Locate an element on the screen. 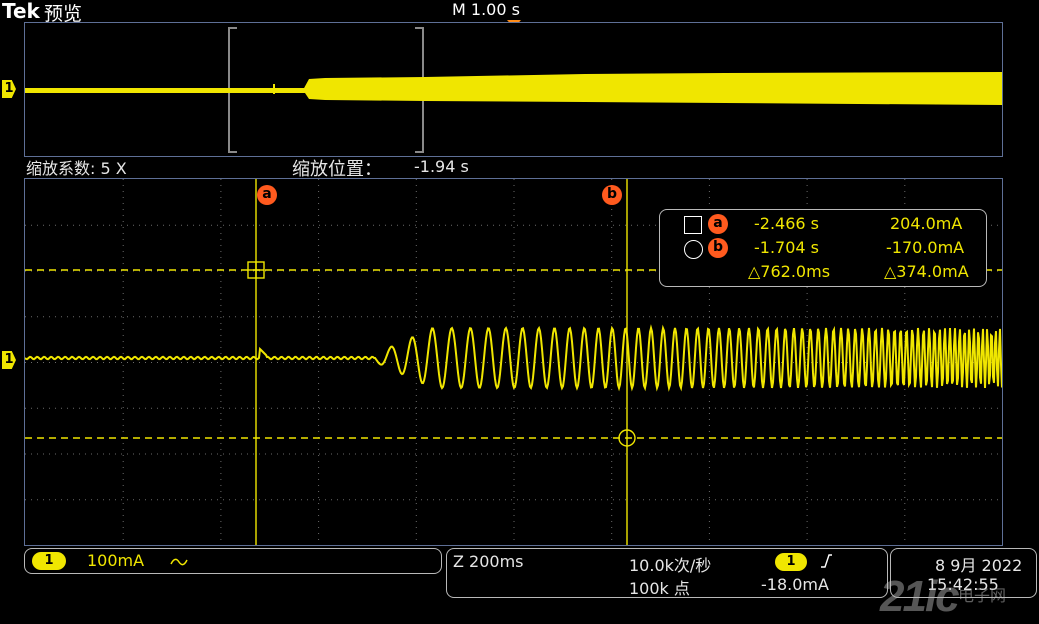 Image resolution: width=1039 pixels, height=624 pixels. cursor-b-circle-icon is located at coordinates (693, 249).